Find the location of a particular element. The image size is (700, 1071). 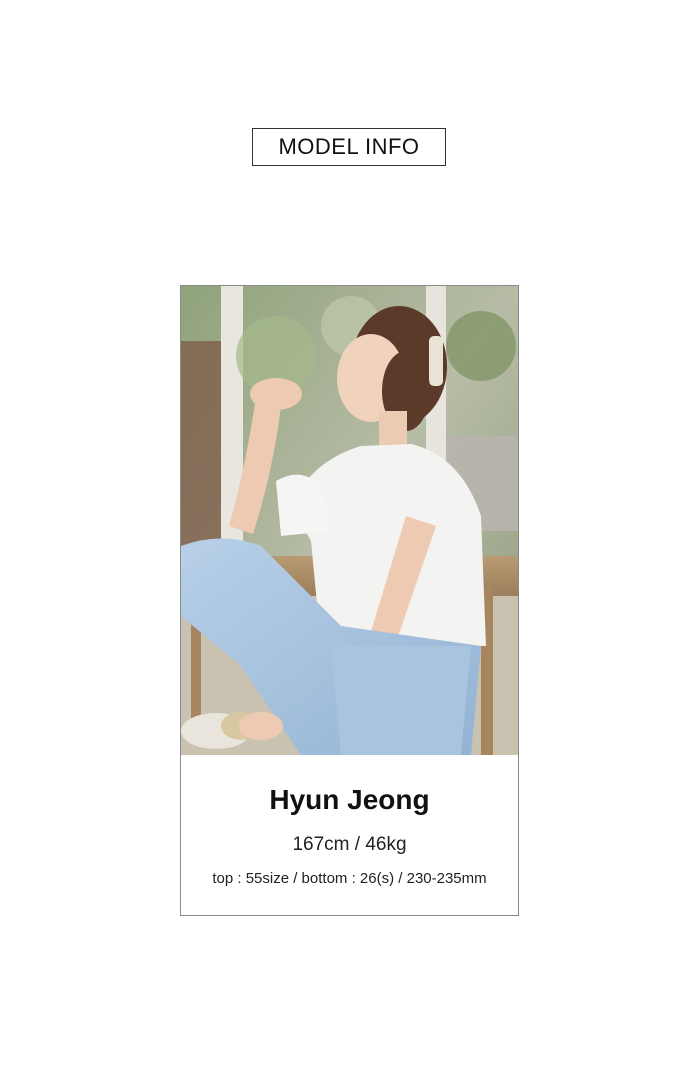

model-height-weight: 167cm / 46kg is located at coordinates (349, 844).